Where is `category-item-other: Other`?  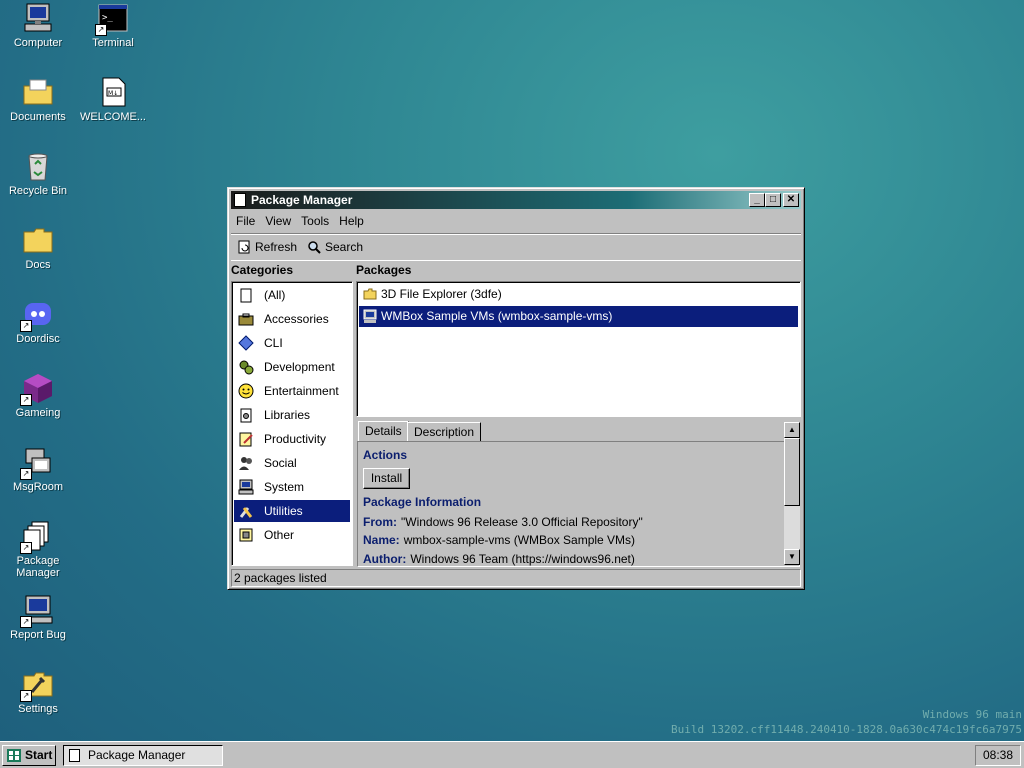 category-item-other: Other is located at coordinates (292, 535).